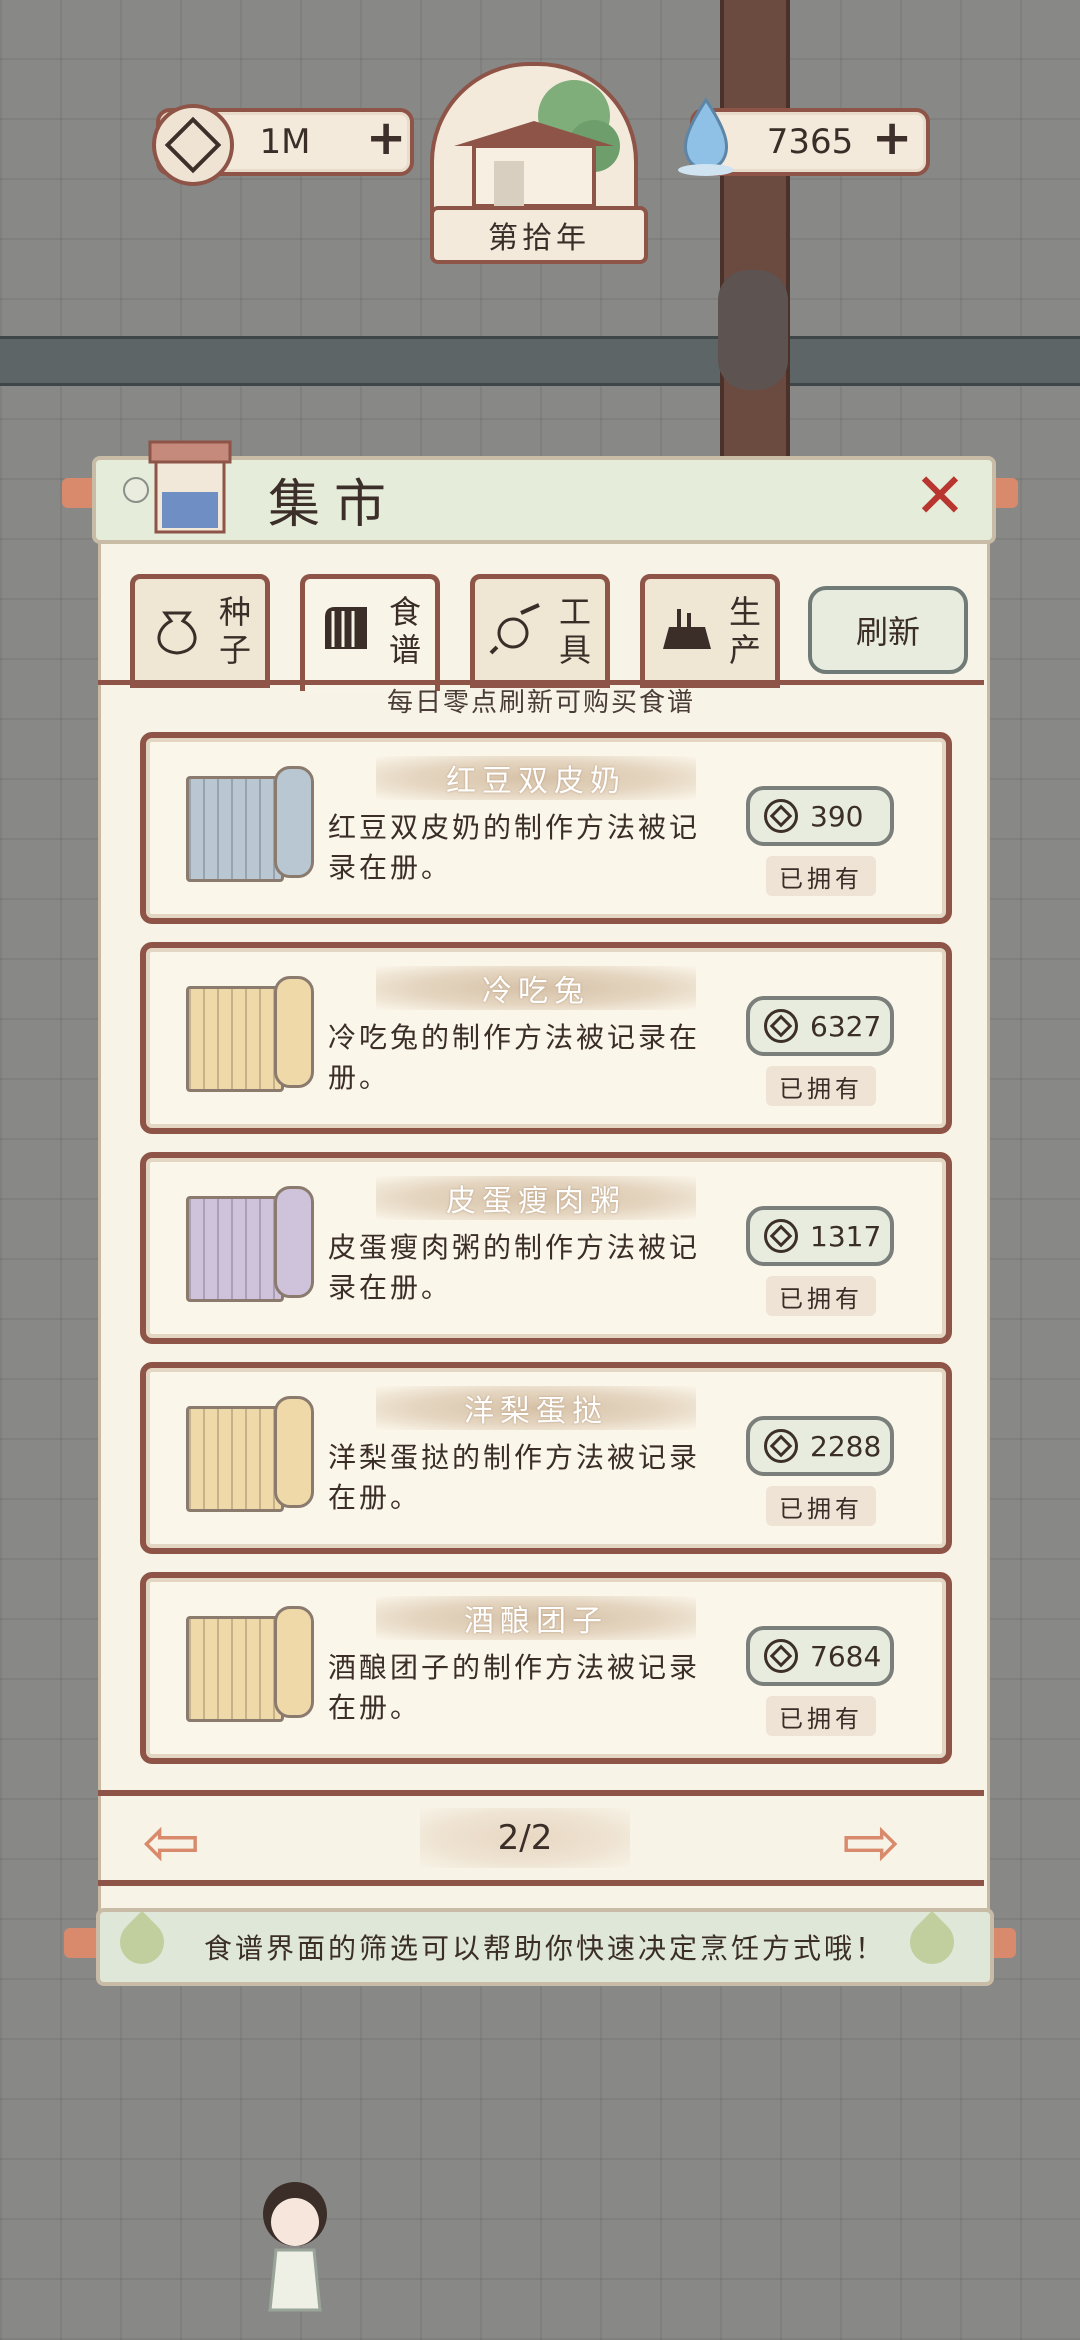  I want to click on water-drop-icon, so click(706, 136).